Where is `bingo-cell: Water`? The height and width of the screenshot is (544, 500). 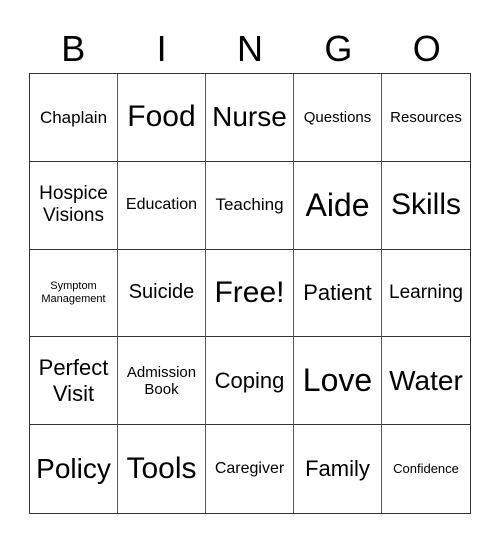
bingo-cell: Water is located at coordinates (426, 381).